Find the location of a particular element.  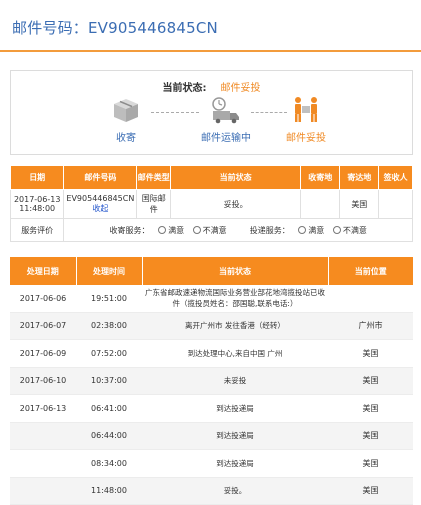

row-time: 10:37:00 is located at coordinates (109, 381).